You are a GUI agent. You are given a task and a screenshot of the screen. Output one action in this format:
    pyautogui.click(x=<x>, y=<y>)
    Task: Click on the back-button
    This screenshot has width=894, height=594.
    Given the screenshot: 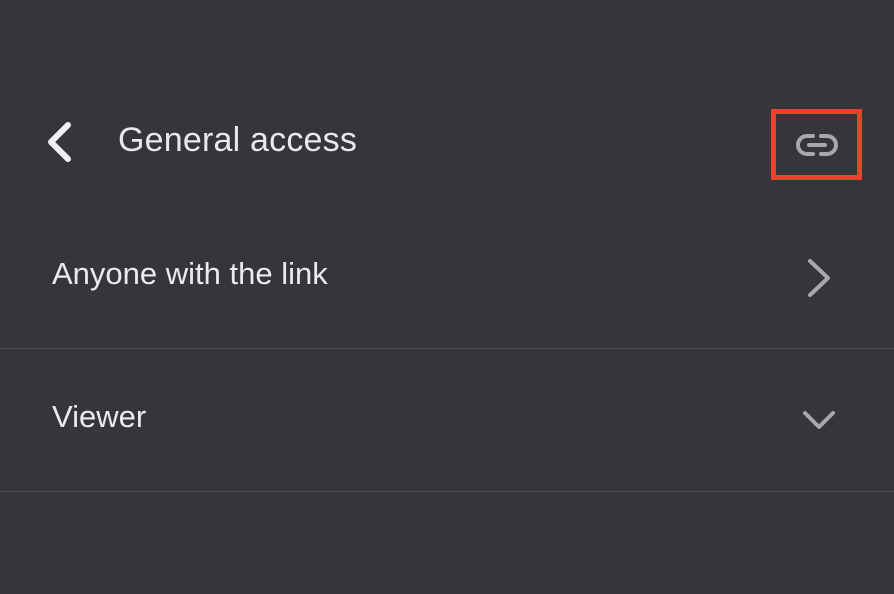 What is the action you would take?
    pyautogui.click(x=61, y=142)
    